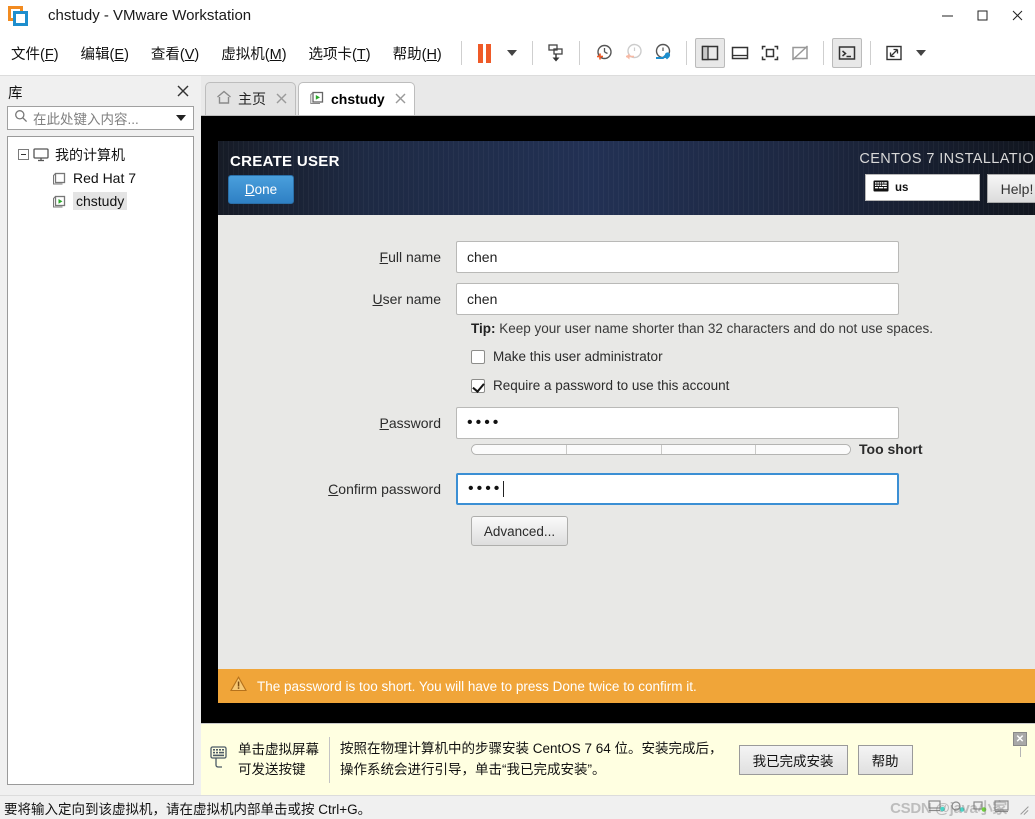 Image resolution: width=1035 pixels, height=819 pixels. I want to click on tab-label: chstudy, so click(358, 99).